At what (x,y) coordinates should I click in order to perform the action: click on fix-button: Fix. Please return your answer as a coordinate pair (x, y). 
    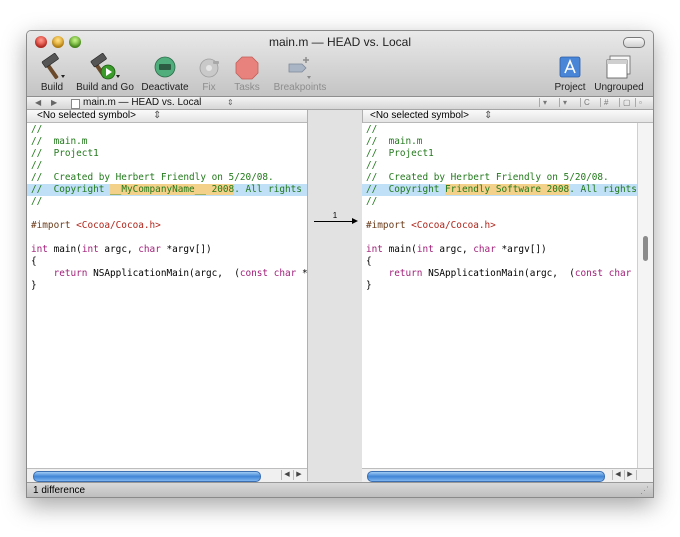
    Looking at the image, I should click on (209, 73).